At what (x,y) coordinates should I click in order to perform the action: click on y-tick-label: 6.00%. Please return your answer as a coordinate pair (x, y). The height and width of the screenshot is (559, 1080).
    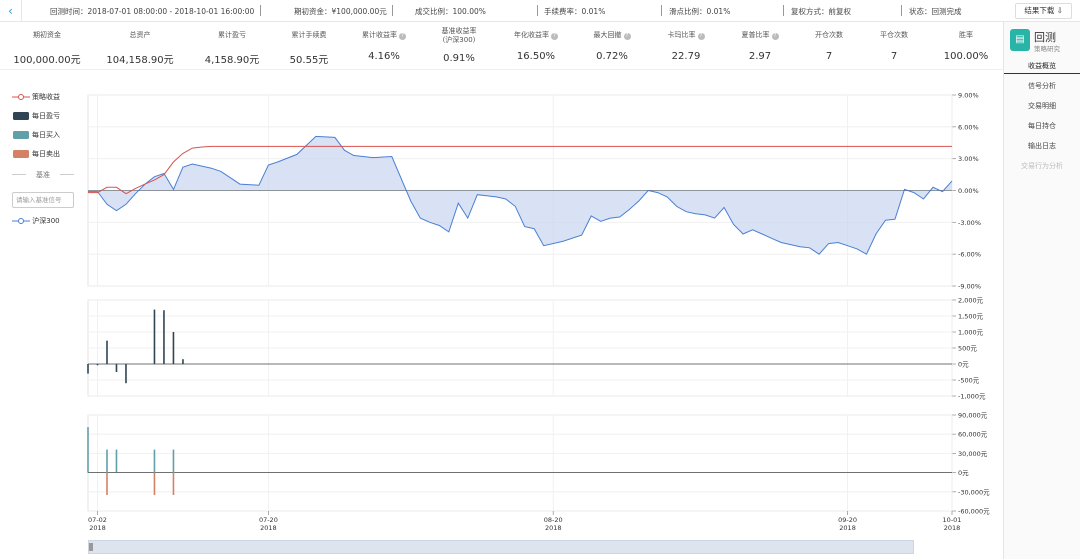
    Looking at the image, I should click on (968, 127).